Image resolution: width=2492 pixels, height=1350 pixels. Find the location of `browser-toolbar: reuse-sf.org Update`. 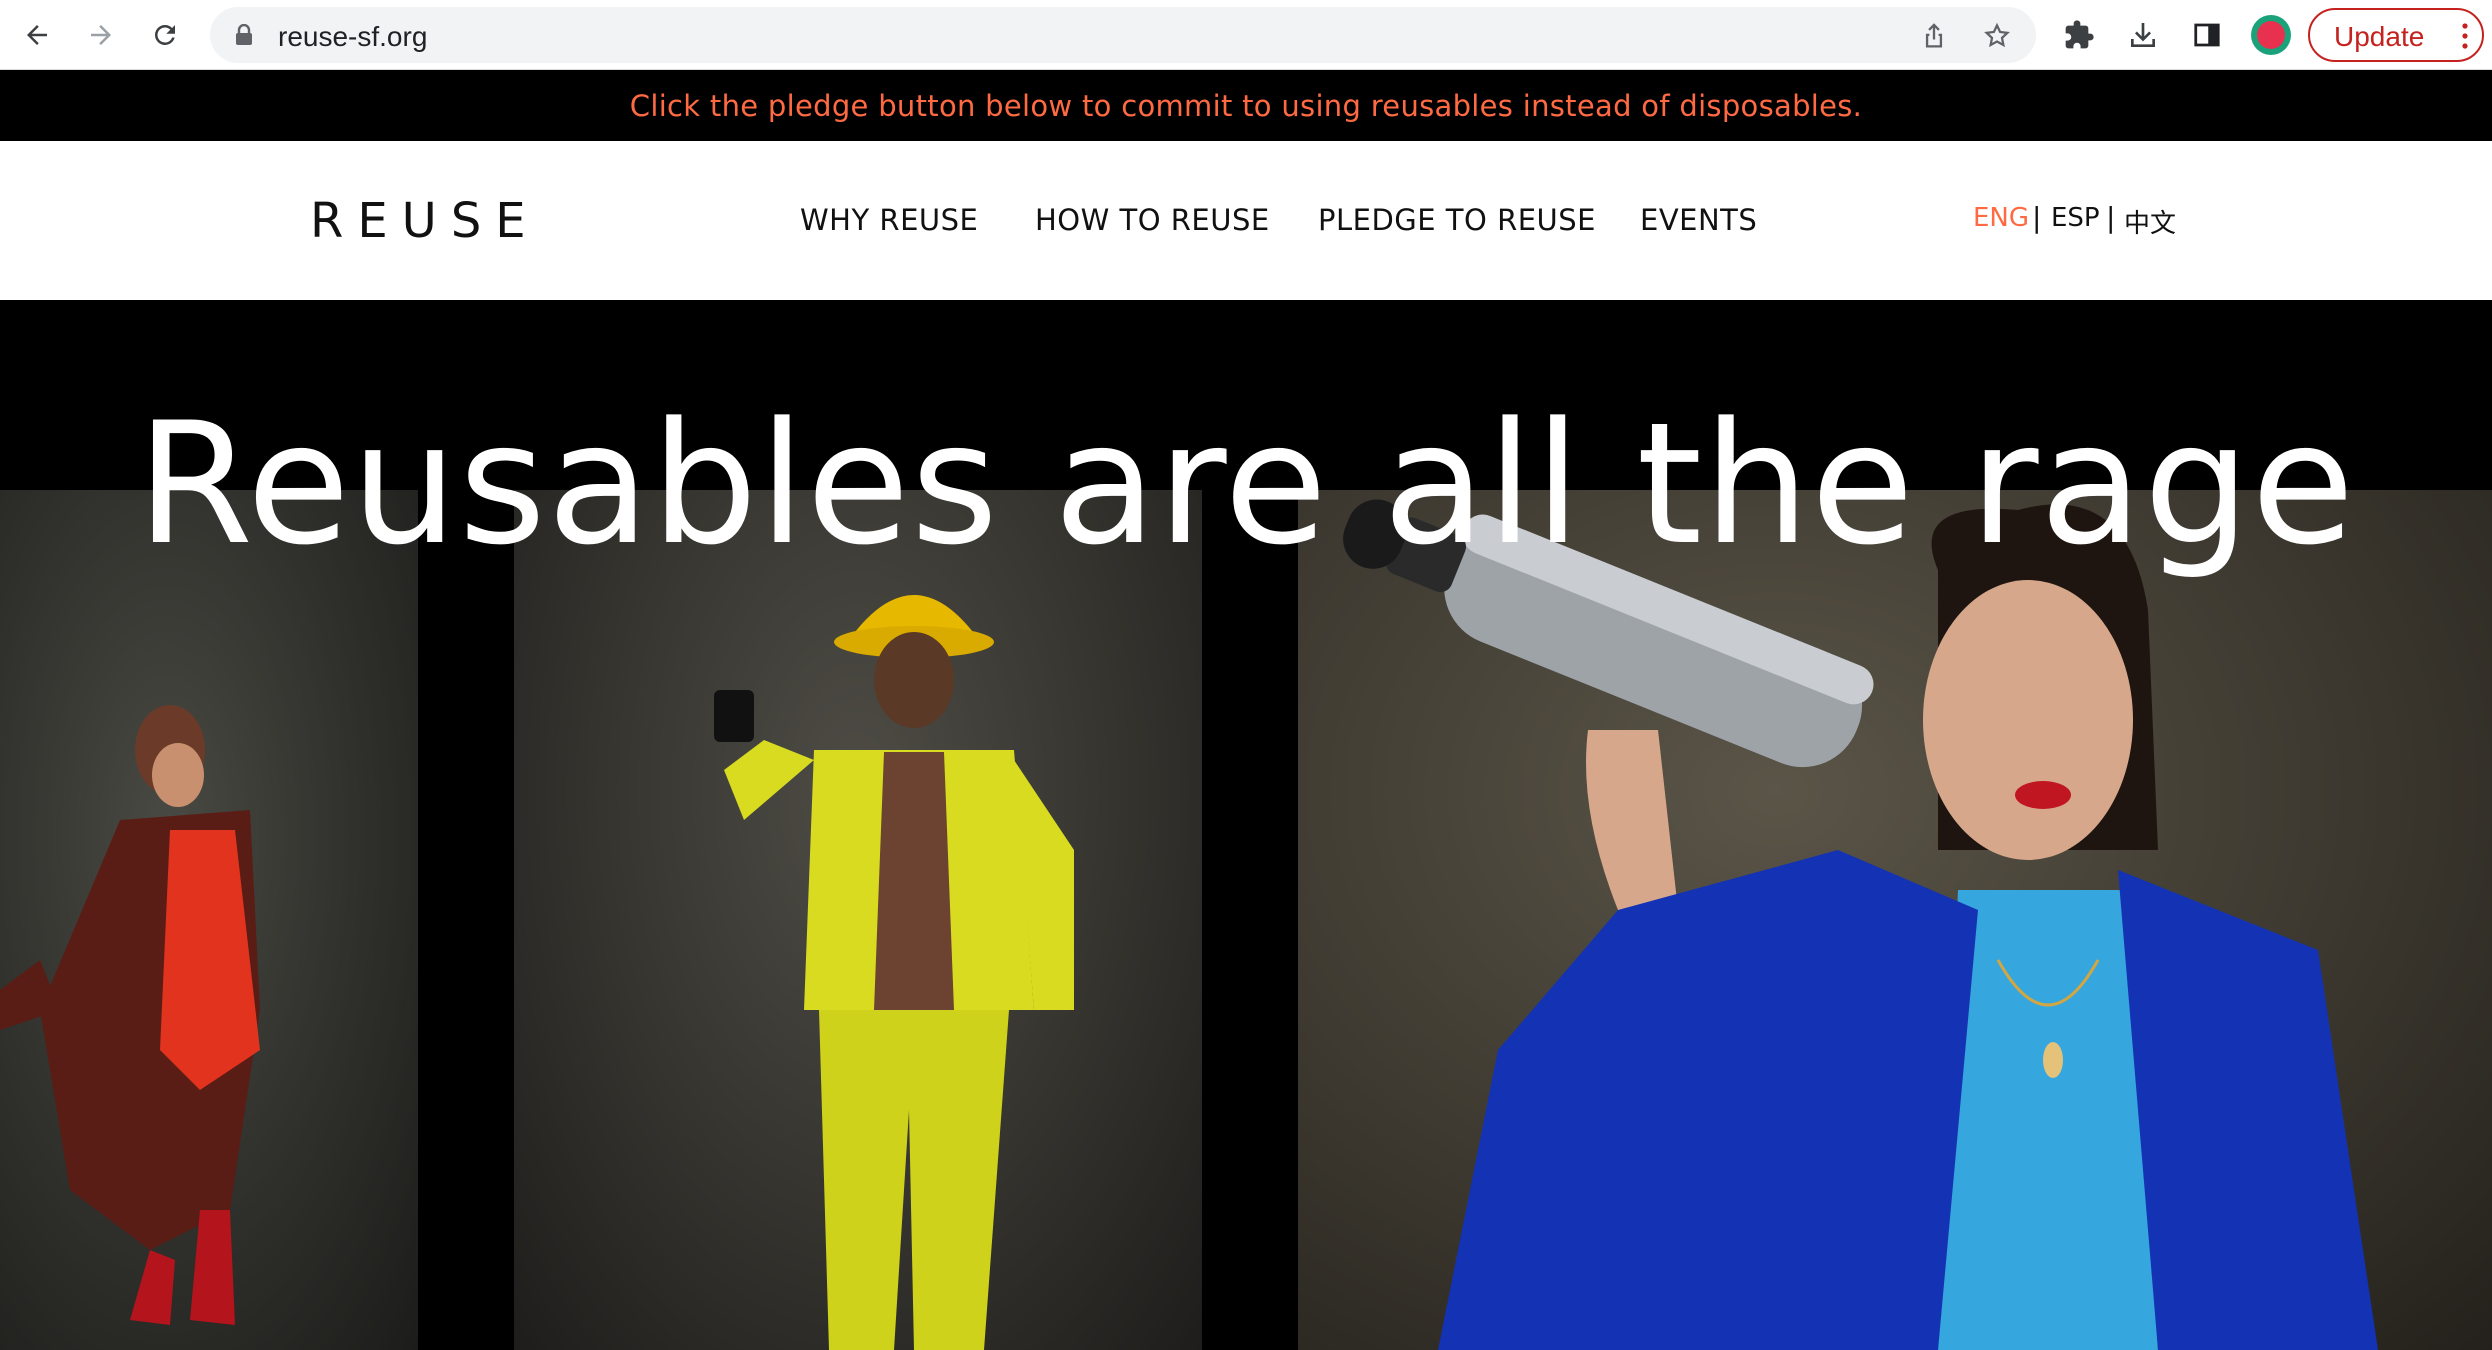

browser-toolbar: reuse-sf.org Update is located at coordinates (1246, 35).